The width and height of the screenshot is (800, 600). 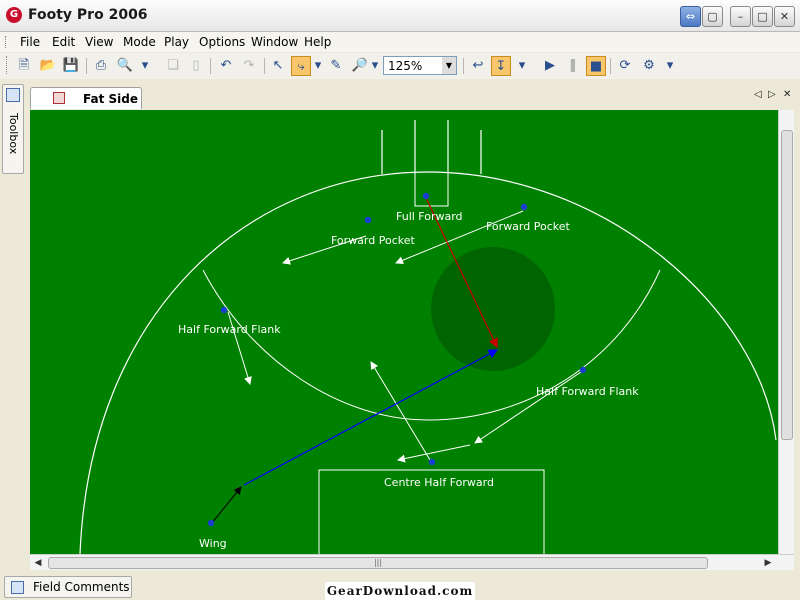 What do you see at coordinates (71, 66) in the screenshot?
I see `save-icon: 💾` at bounding box center [71, 66].